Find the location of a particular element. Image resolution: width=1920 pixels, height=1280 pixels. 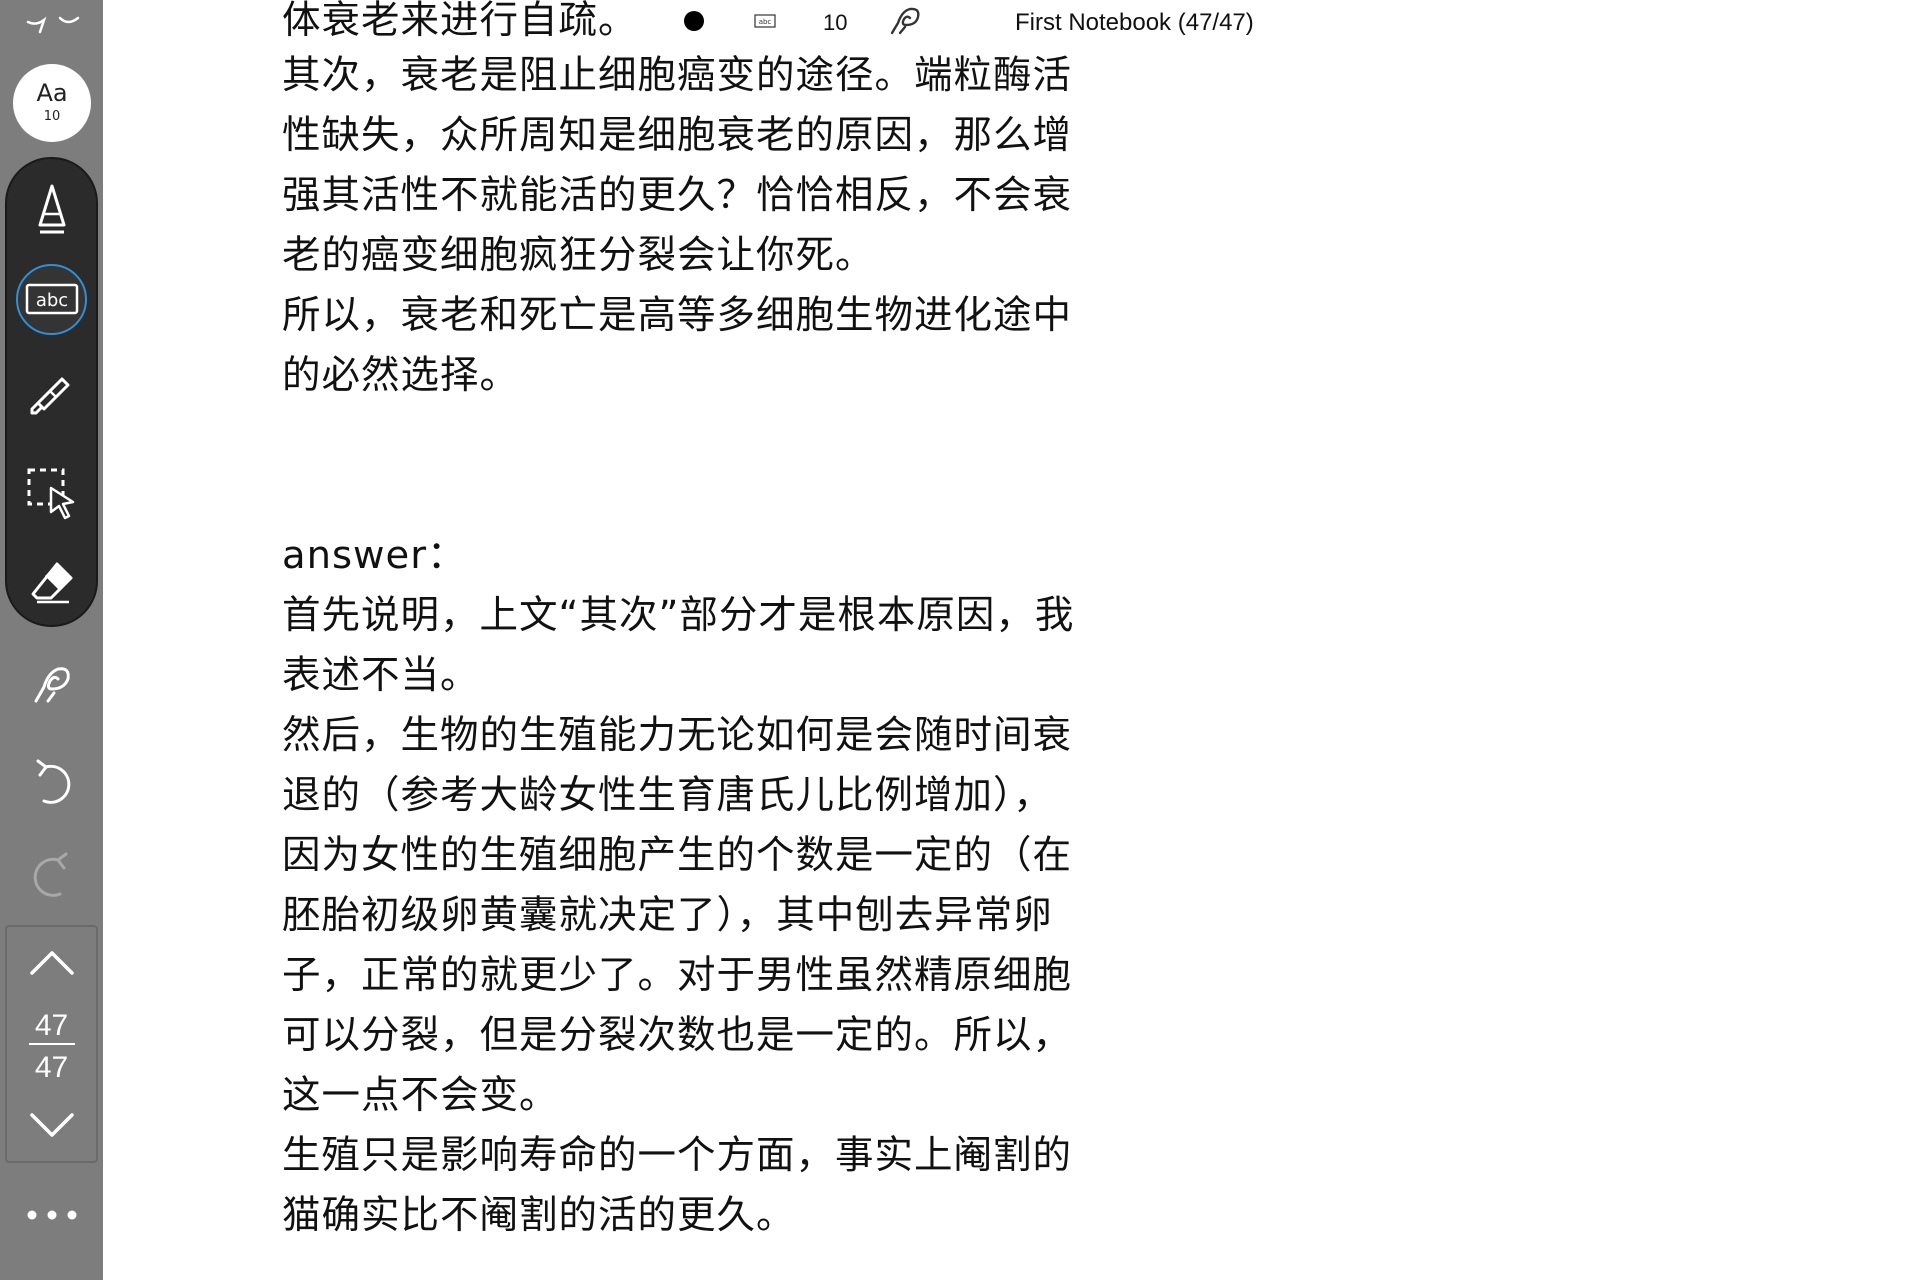

text-line: 体衰老来进行自疏。 is located at coordinates (460, 21).